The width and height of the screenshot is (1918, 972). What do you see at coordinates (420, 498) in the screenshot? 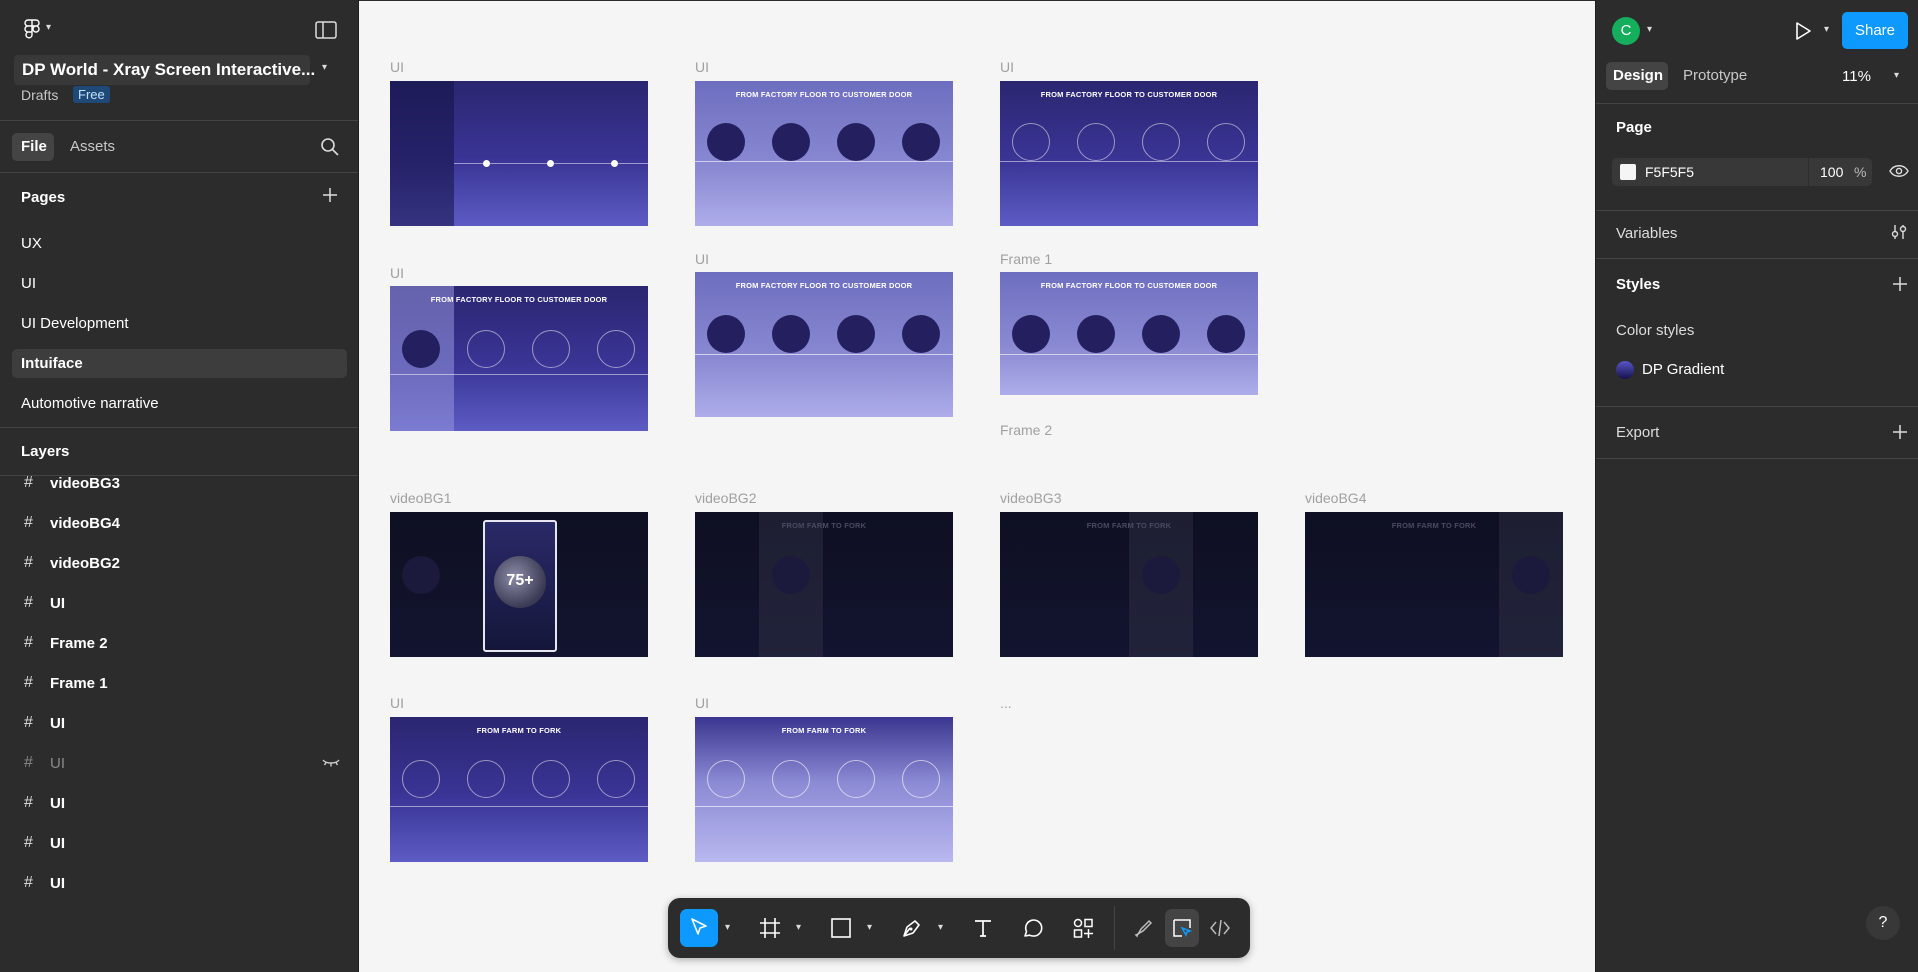
I see `frame-label: videoBG1` at bounding box center [420, 498].